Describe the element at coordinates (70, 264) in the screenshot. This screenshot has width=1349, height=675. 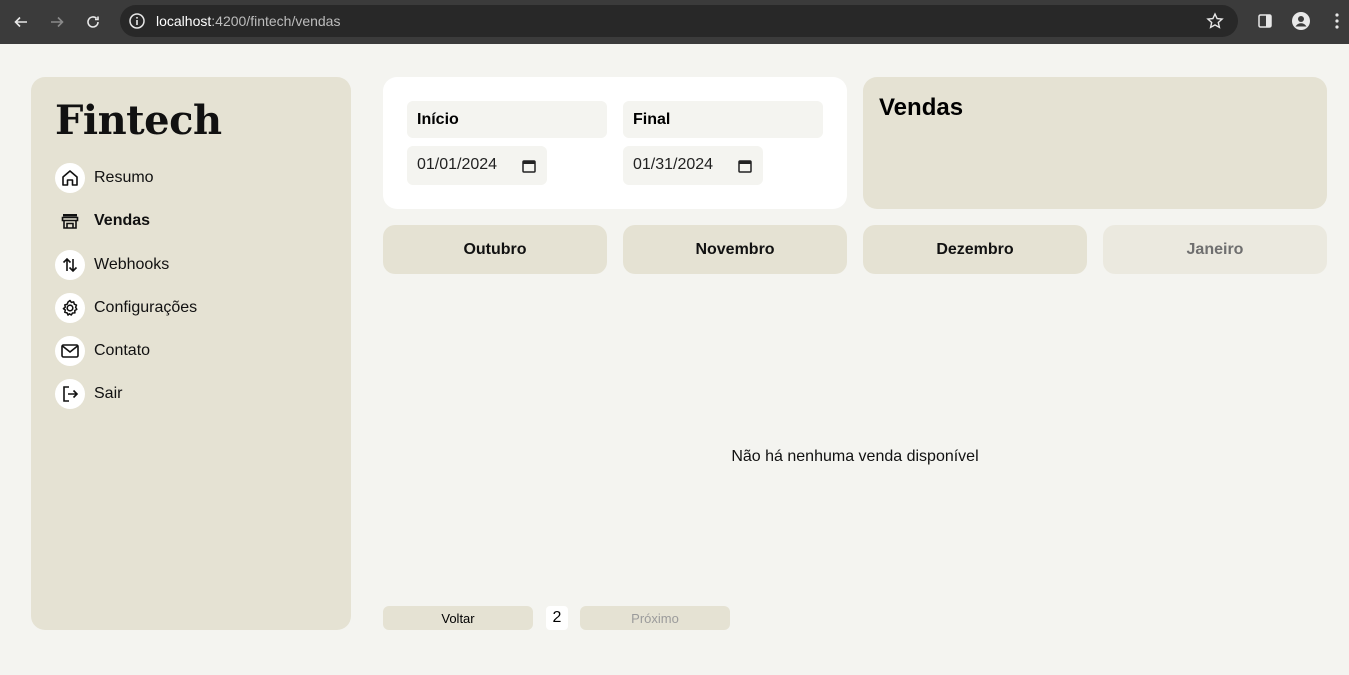
I see `arrows-updown-icon` at that location.